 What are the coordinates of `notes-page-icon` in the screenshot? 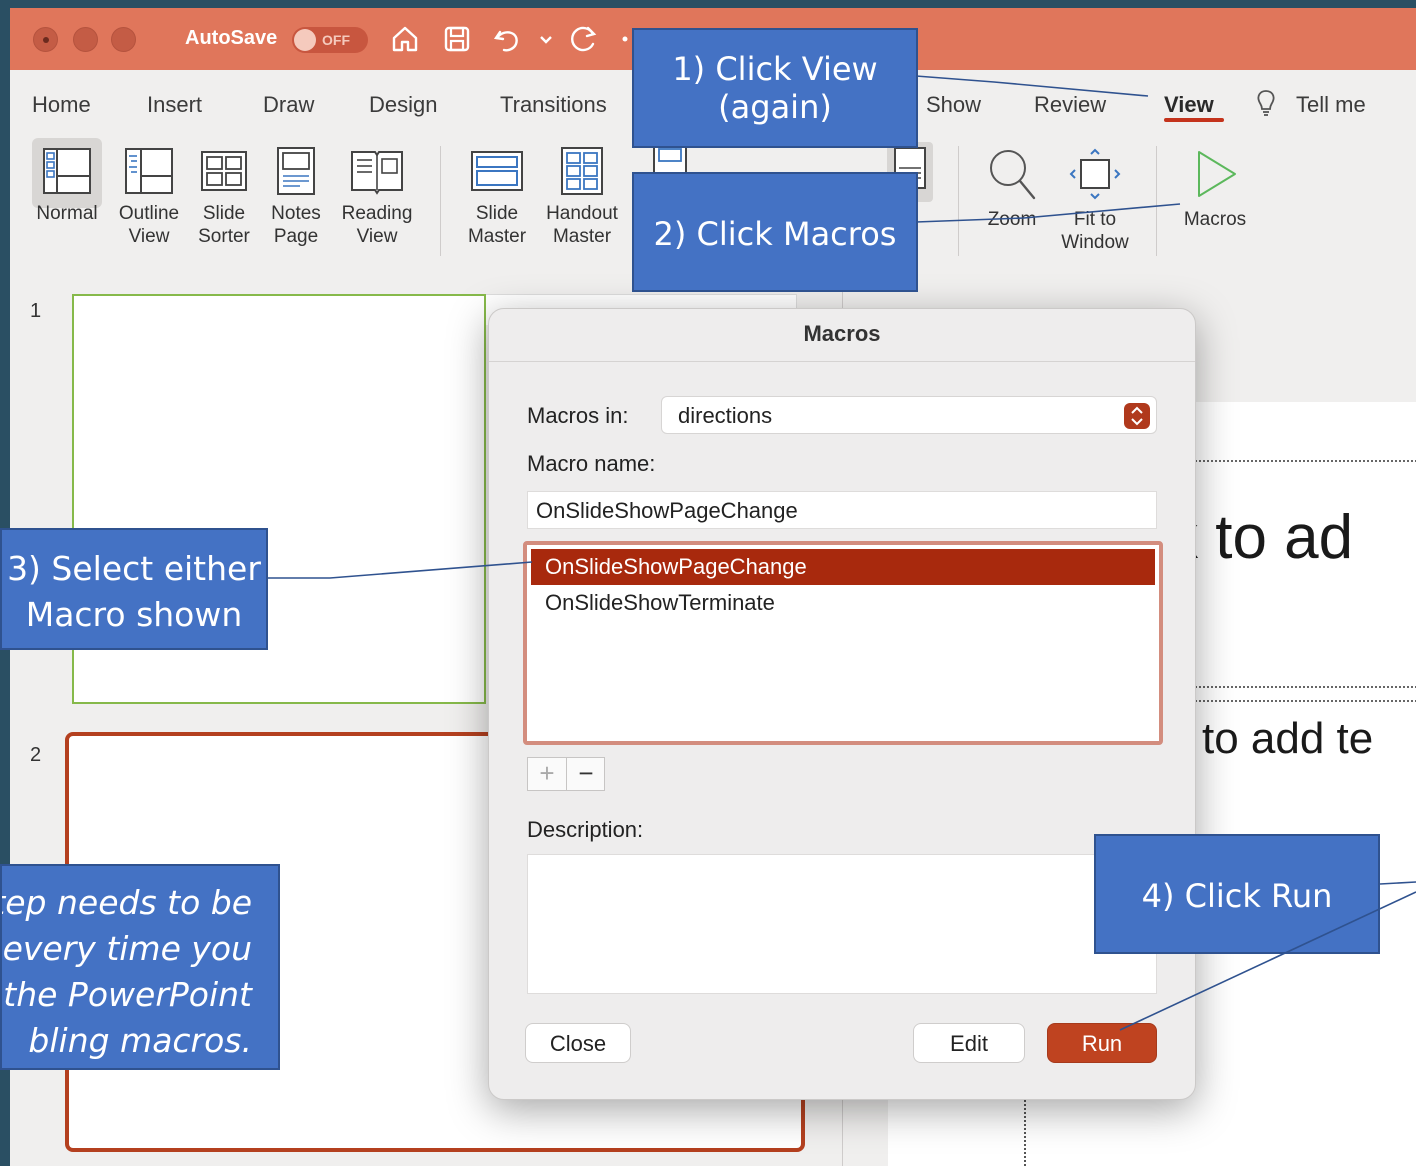 It's located at (296, 171).